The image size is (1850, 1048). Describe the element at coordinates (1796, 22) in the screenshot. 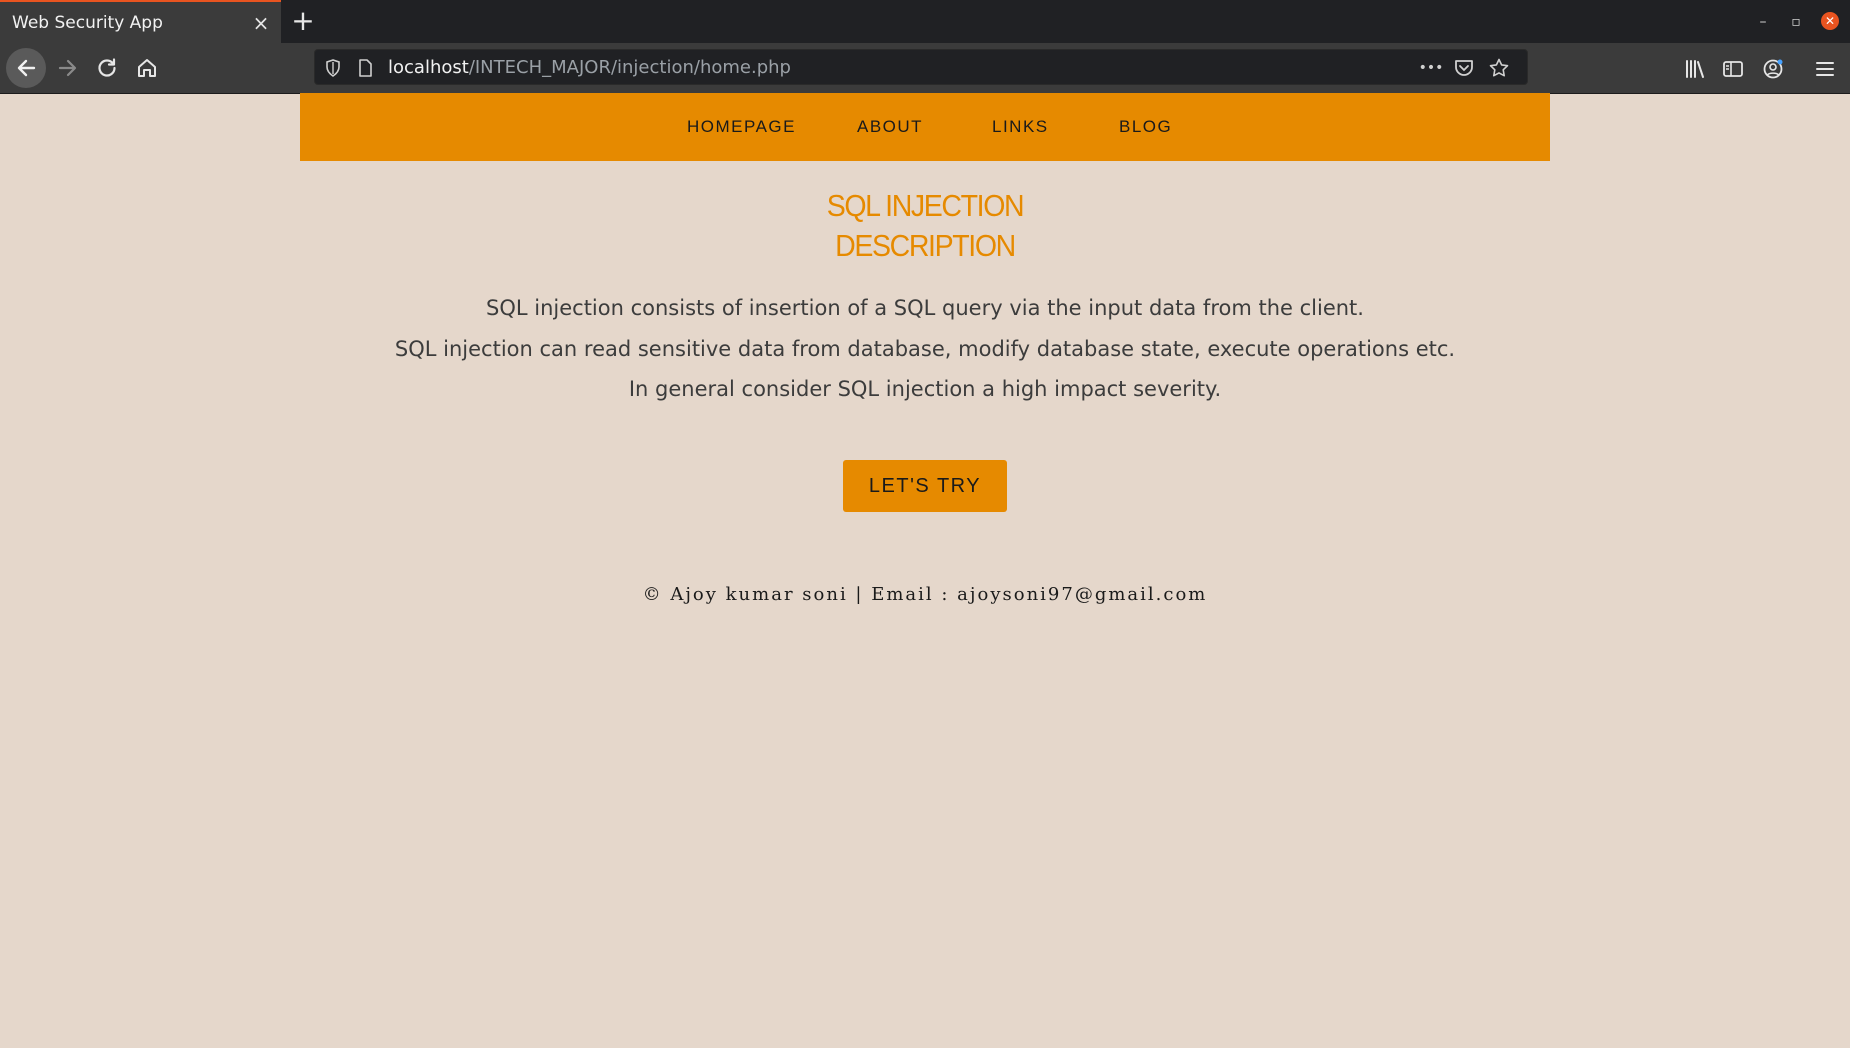

I see `restore-icon: ▫` at that location.